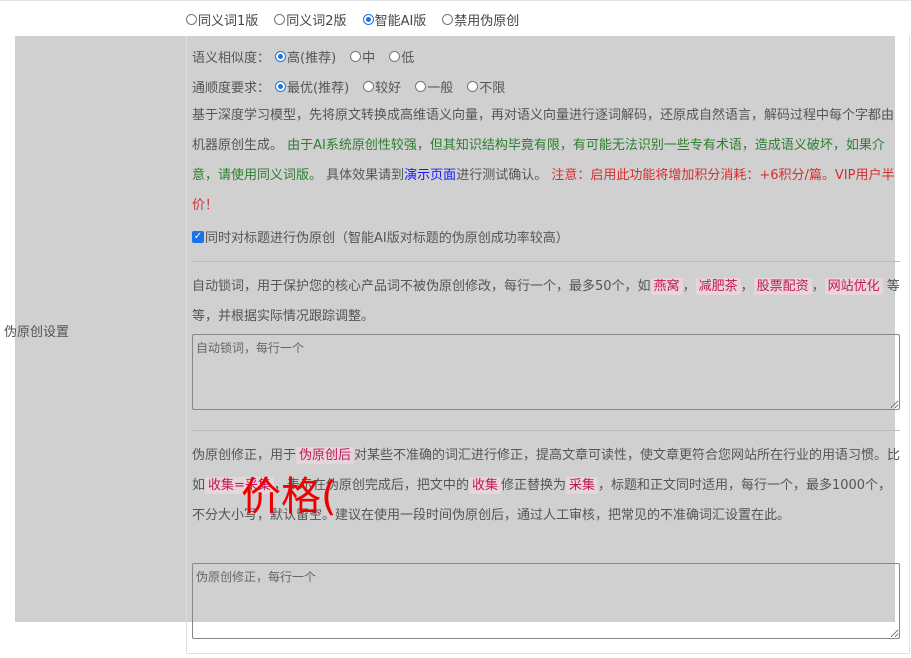 Image resolution: width=911 pixels, height=658 pixels. I want to click on option-label: 中, so click(369, 58).